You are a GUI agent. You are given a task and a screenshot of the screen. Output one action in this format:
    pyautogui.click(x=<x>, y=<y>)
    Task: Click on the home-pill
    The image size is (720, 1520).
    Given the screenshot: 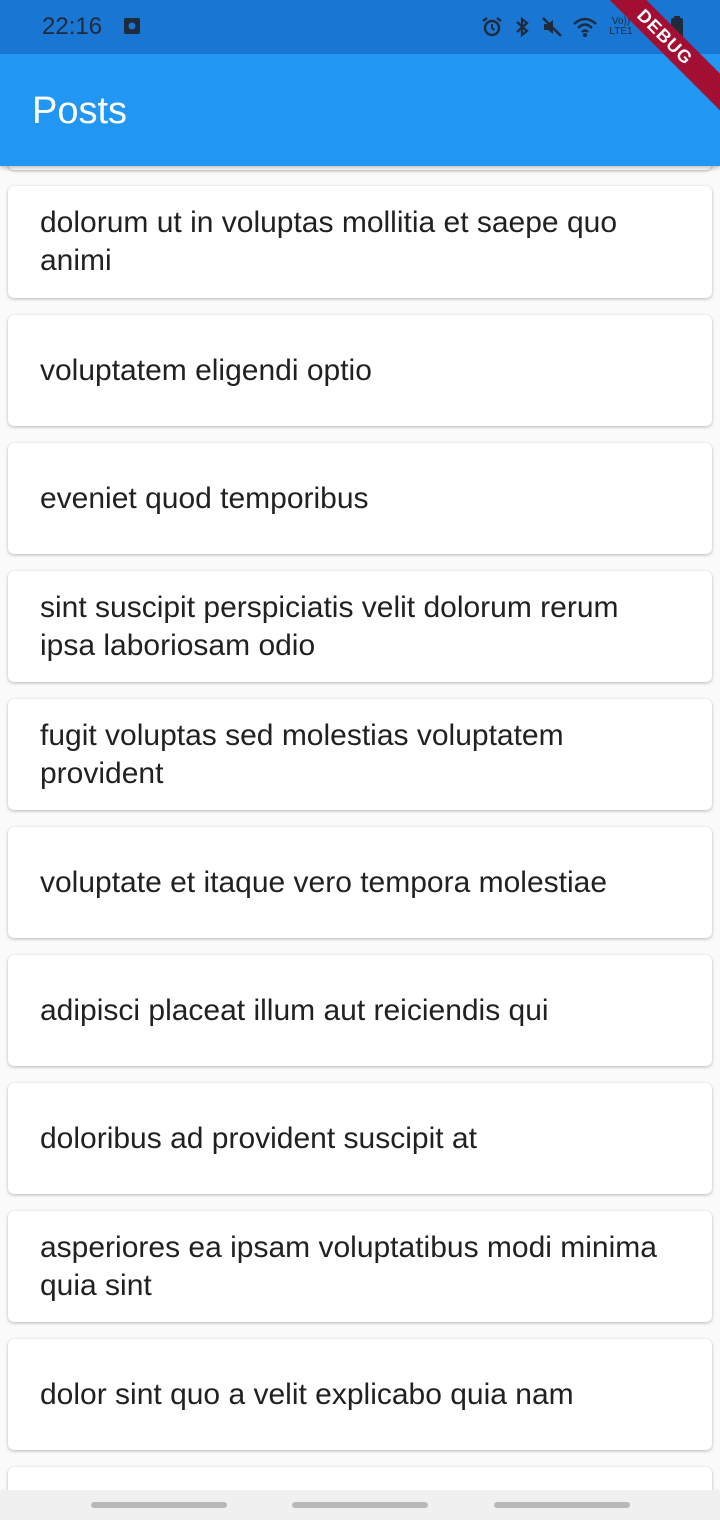 What is the action you would take?
    pyautogui.click(x=360, y=1505)
    